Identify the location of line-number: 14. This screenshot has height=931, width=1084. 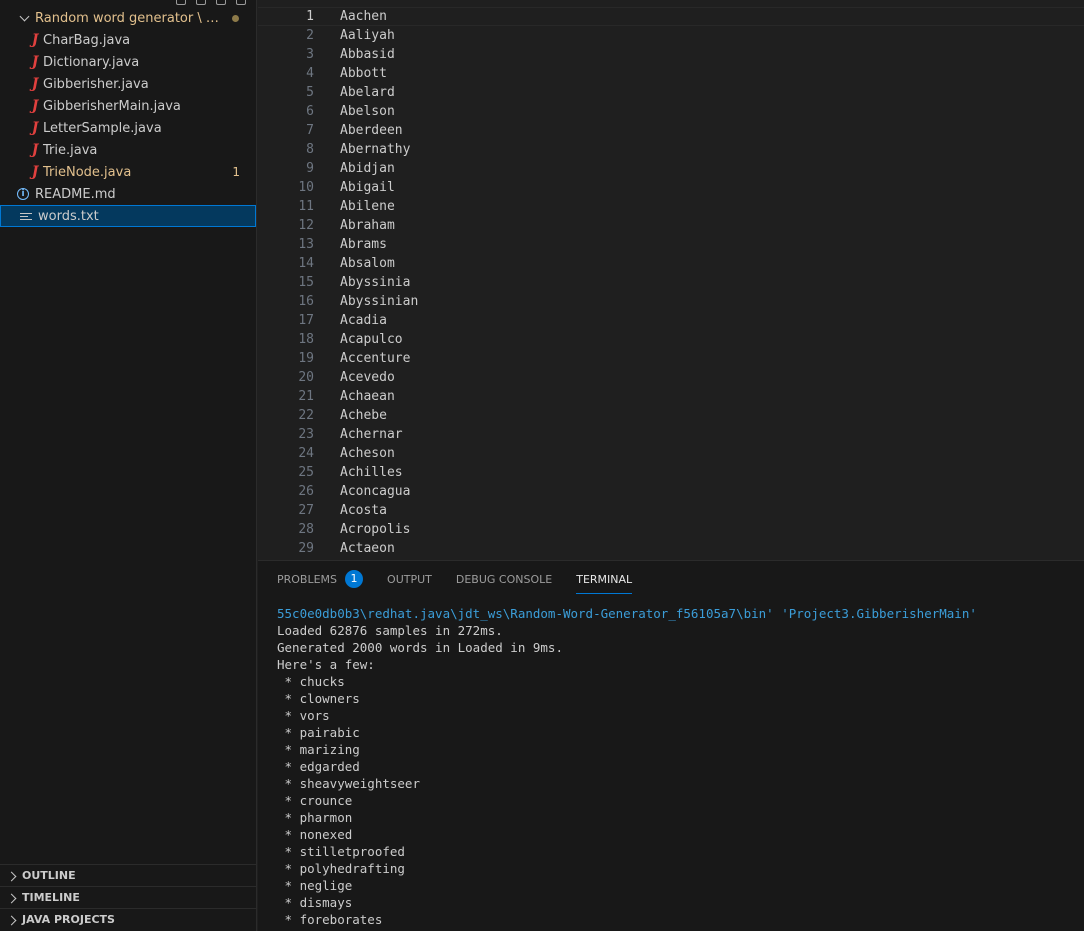
(306, 263).